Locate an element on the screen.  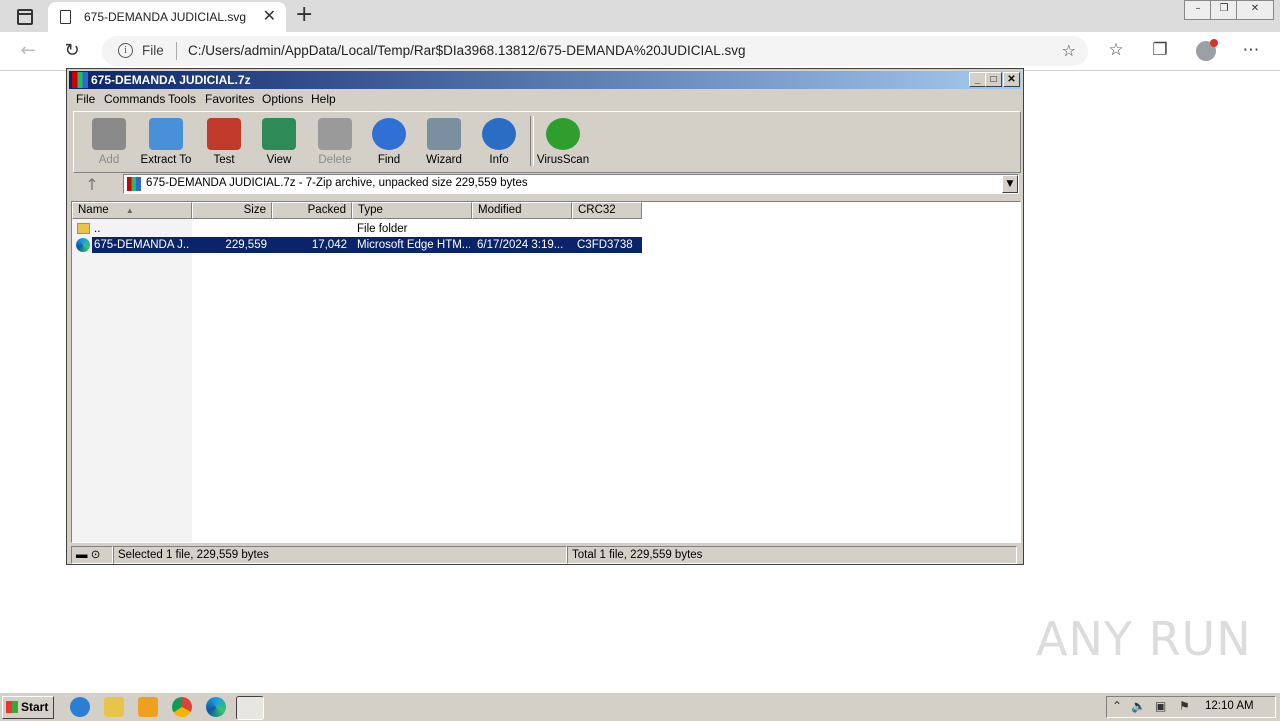
start-button: Start is located at coordinates (28, 707).